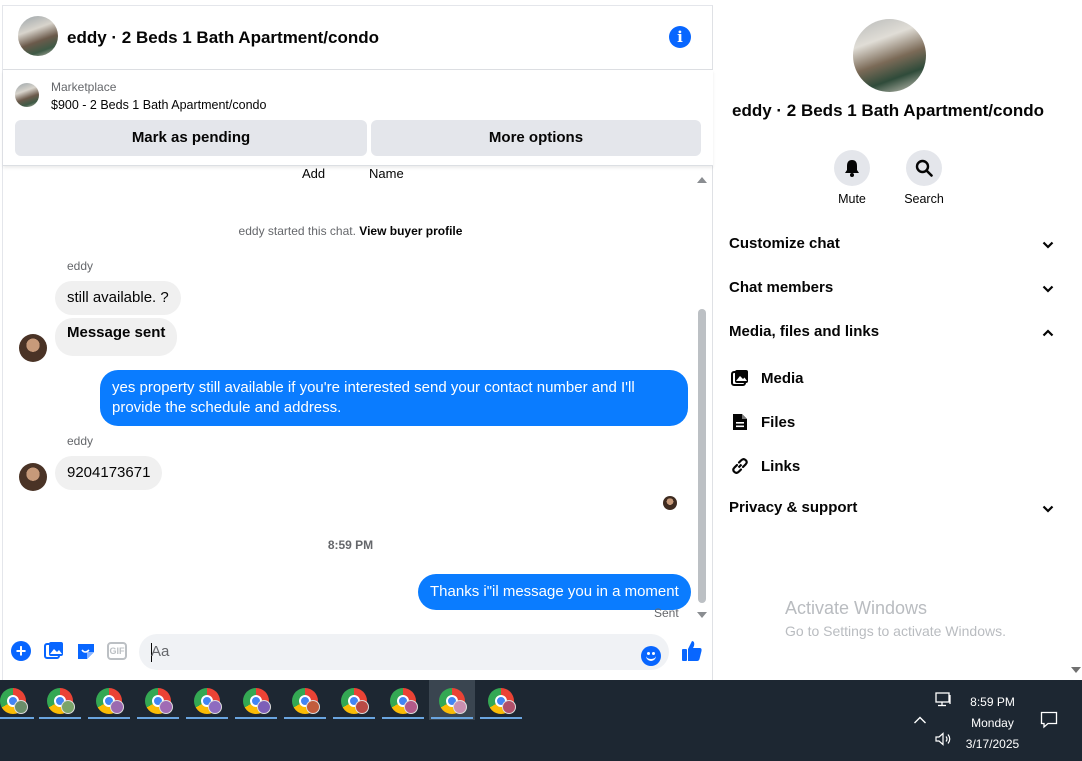  I want to click on cut-off-label-name: Name, so click(386, 173).